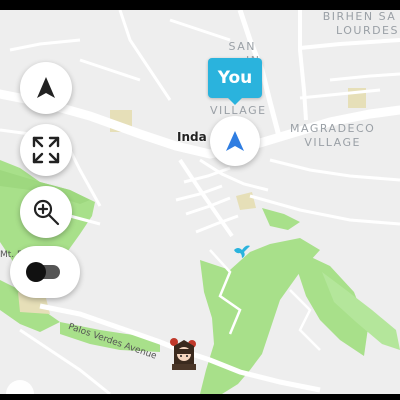 This screenshot has height=400, width=400. Describe the element at coordinates (184, 354) in the screenshot. I see `avatar-marker-icon` at that location.